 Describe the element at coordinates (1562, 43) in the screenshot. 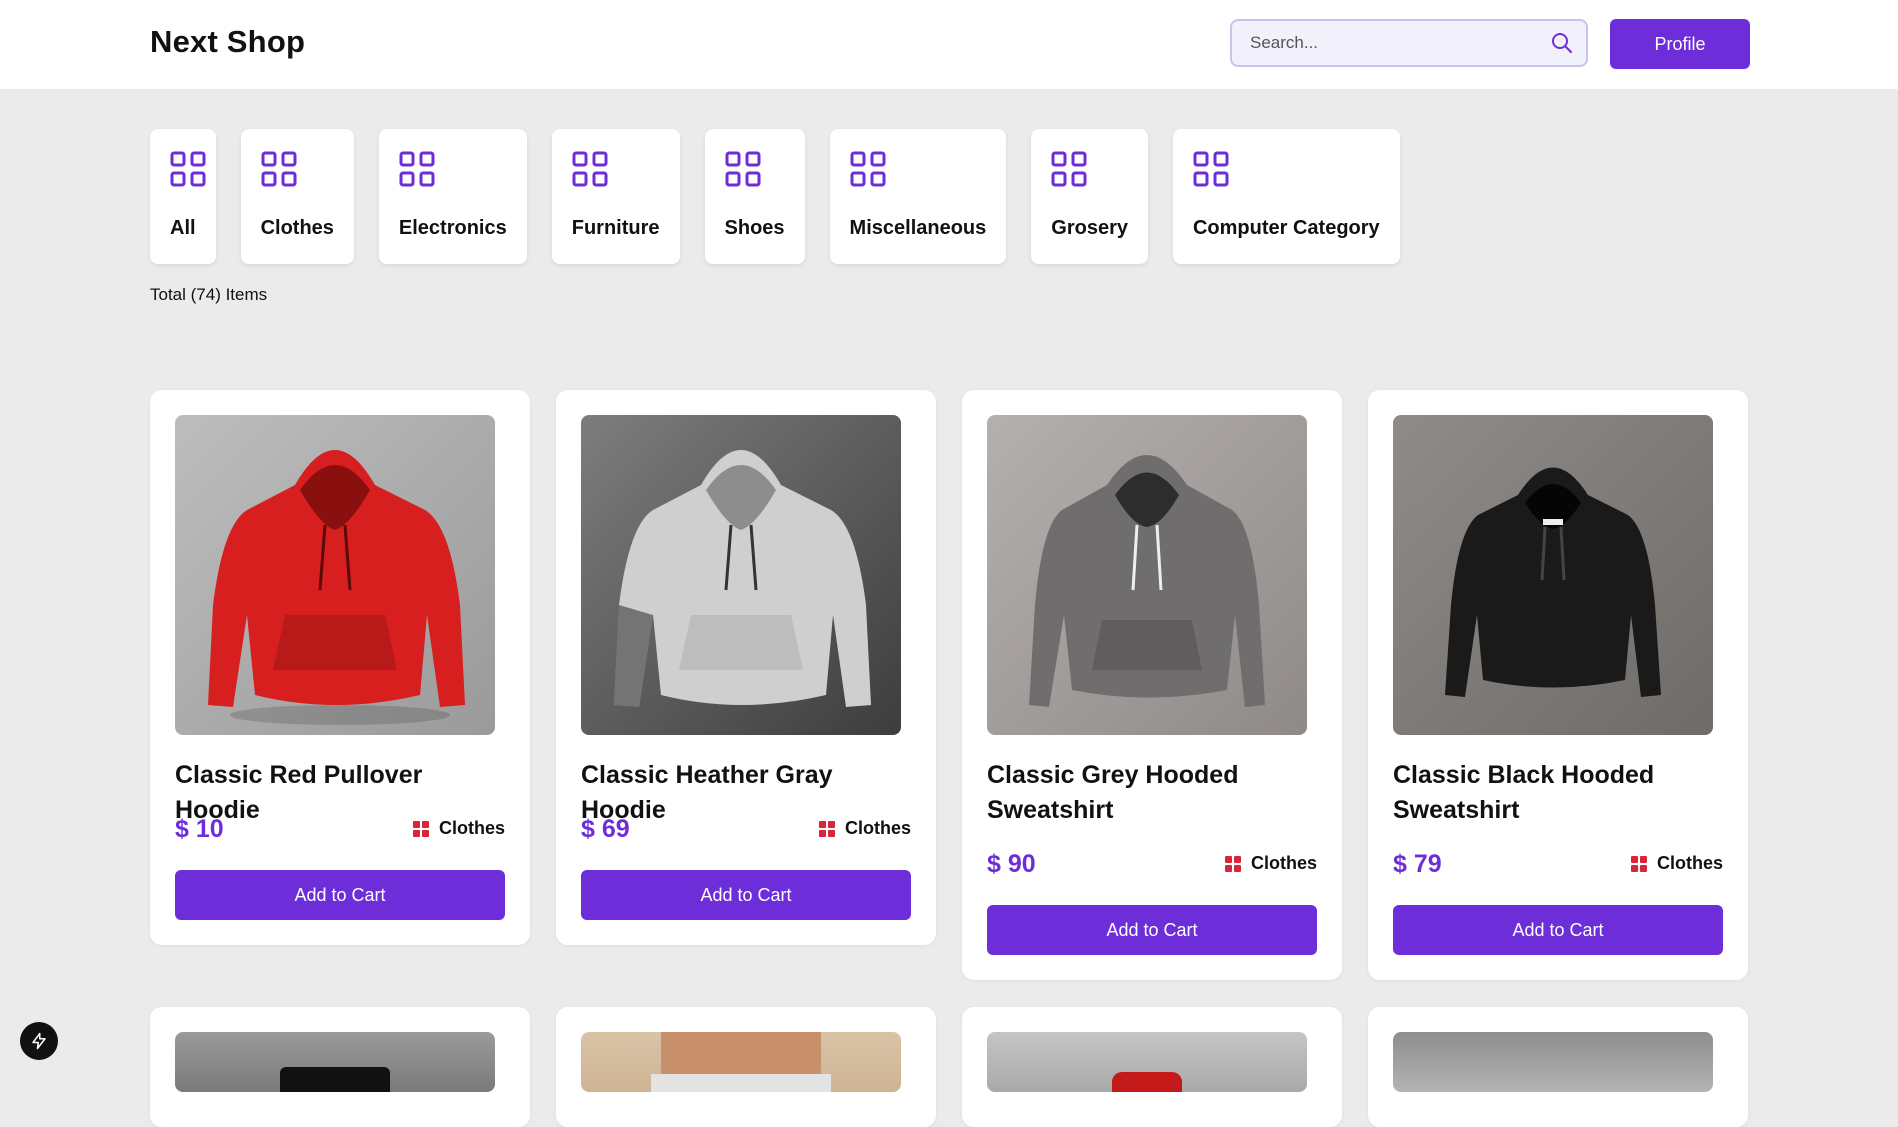

I see `search-icon` at that location.